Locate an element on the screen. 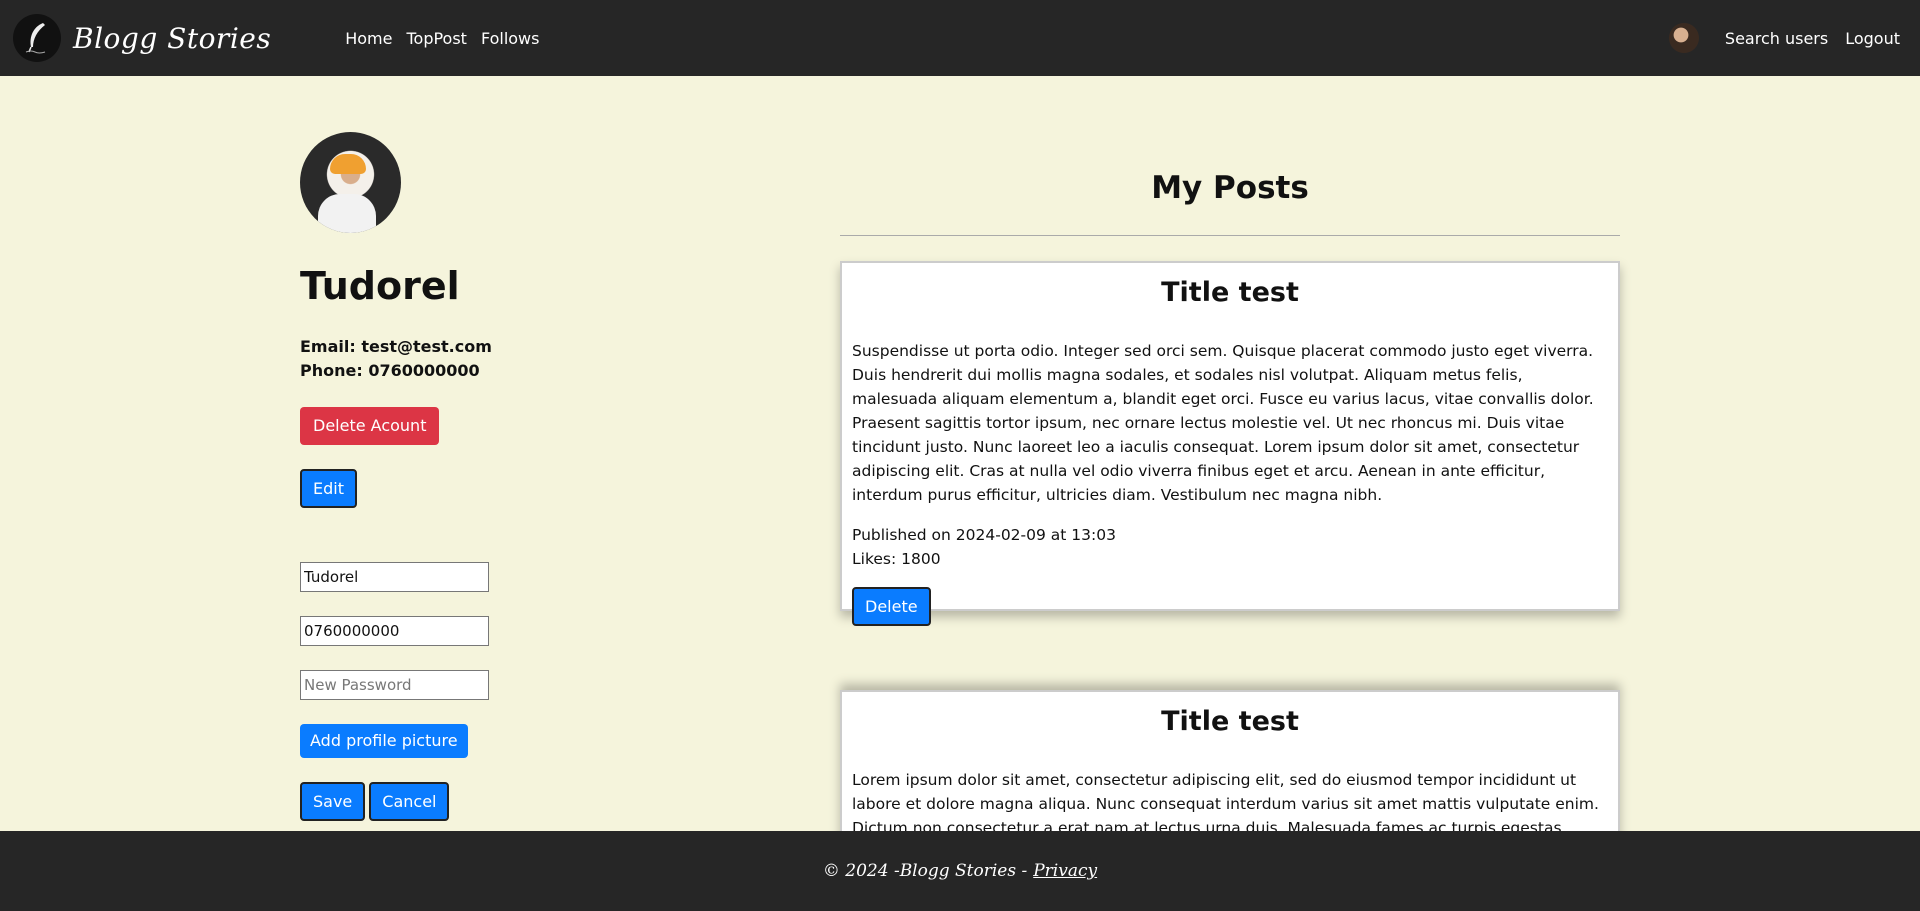 This screenshot has height=911, width=1920. post-likes: Likes: 1800 is located at coordinates (896, 559).